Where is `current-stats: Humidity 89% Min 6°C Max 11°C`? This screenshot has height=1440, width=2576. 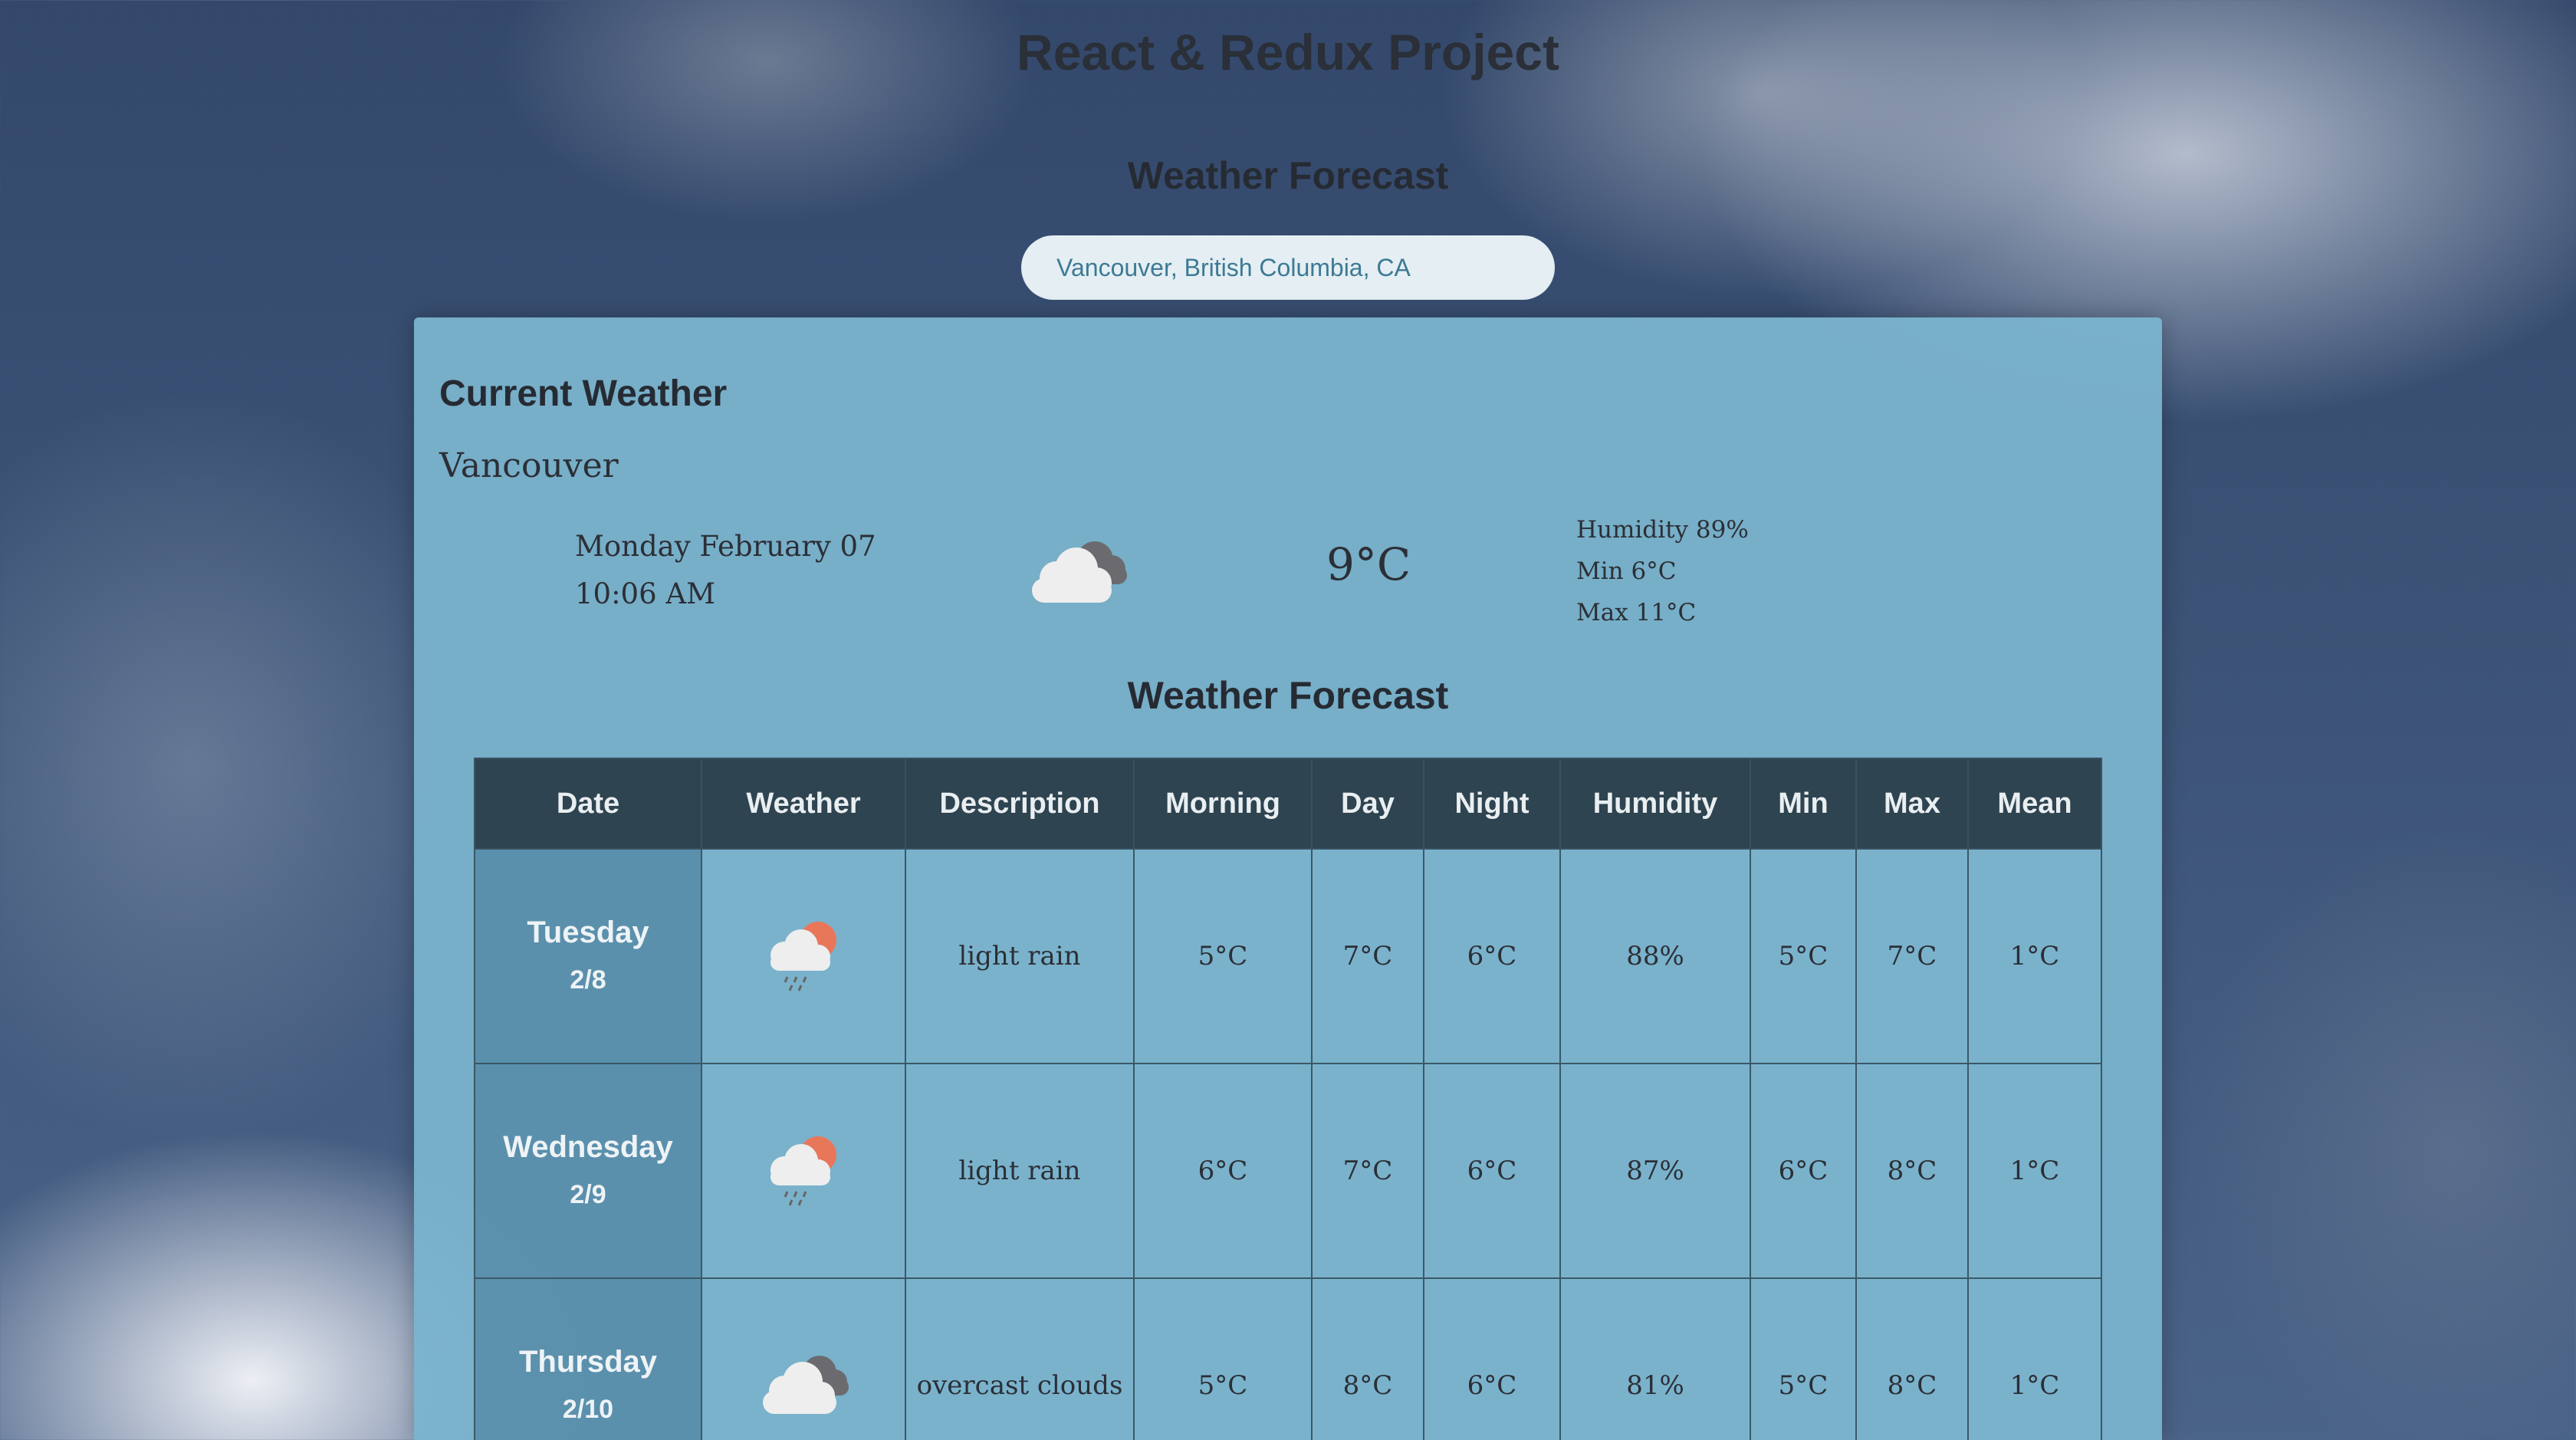
current-stats: Humidity 89% Min 6°C Max 11°C is located at coordinates (1663, 571).